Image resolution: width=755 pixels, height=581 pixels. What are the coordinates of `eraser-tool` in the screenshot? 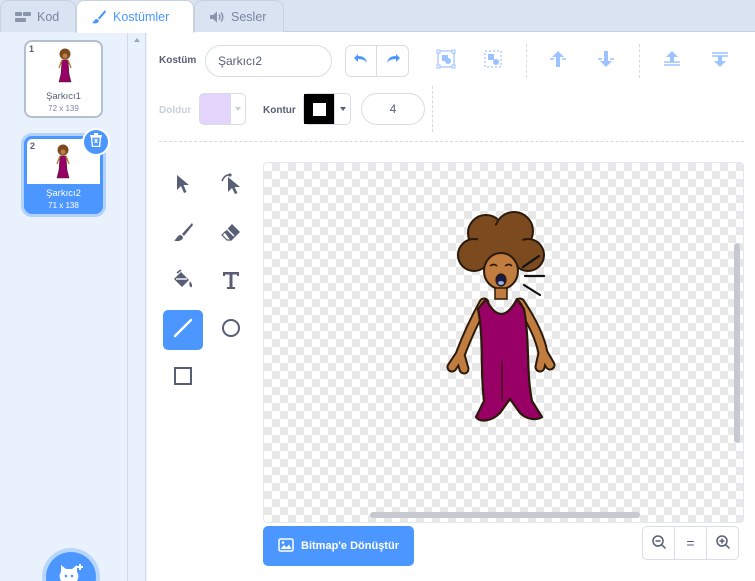 It's located at (231, 234).